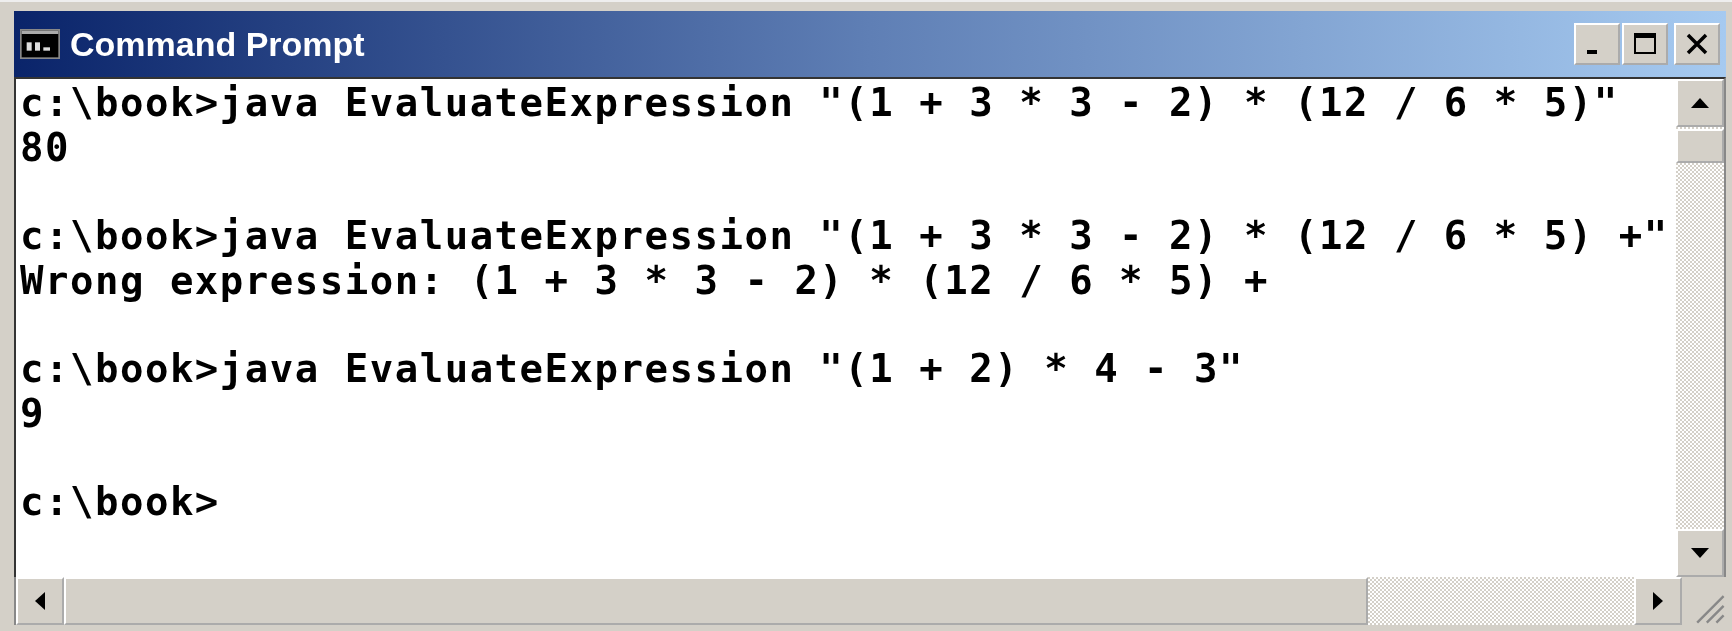 The width and height of the screenshot is (1732, 631). I want to click on console-line: c:\book>java EvaluateExpression "(1 + 3 * 3 - 2) * (12 / 6 * 5)", so click(820, 103).